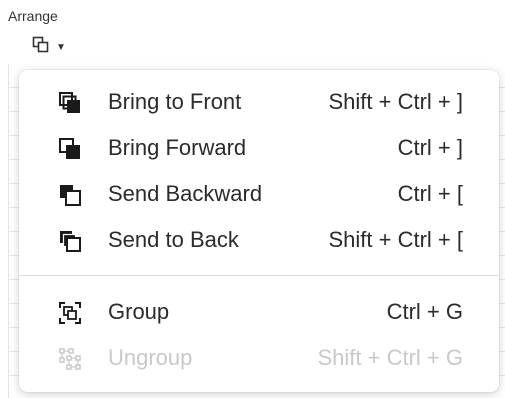 This screenshot has height=398, width=505. What do you see at coordinates (430, 193) in the screenshot?
I see `menu-item-shortcut: Ctrl + [` at bounding box center [430, 193].